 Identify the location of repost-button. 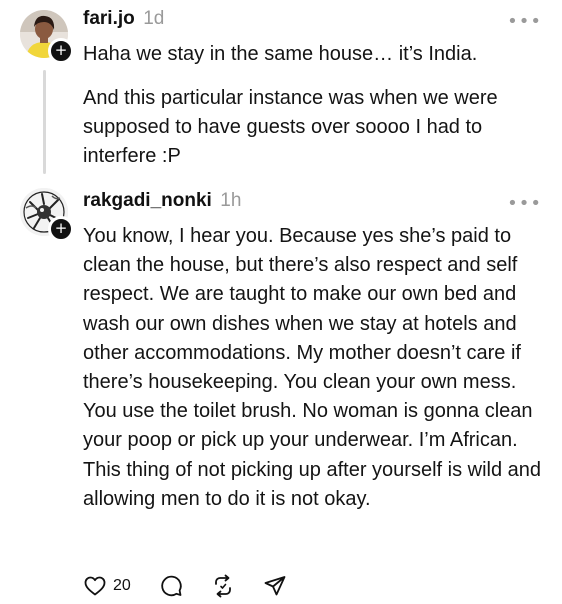
(223, 586).